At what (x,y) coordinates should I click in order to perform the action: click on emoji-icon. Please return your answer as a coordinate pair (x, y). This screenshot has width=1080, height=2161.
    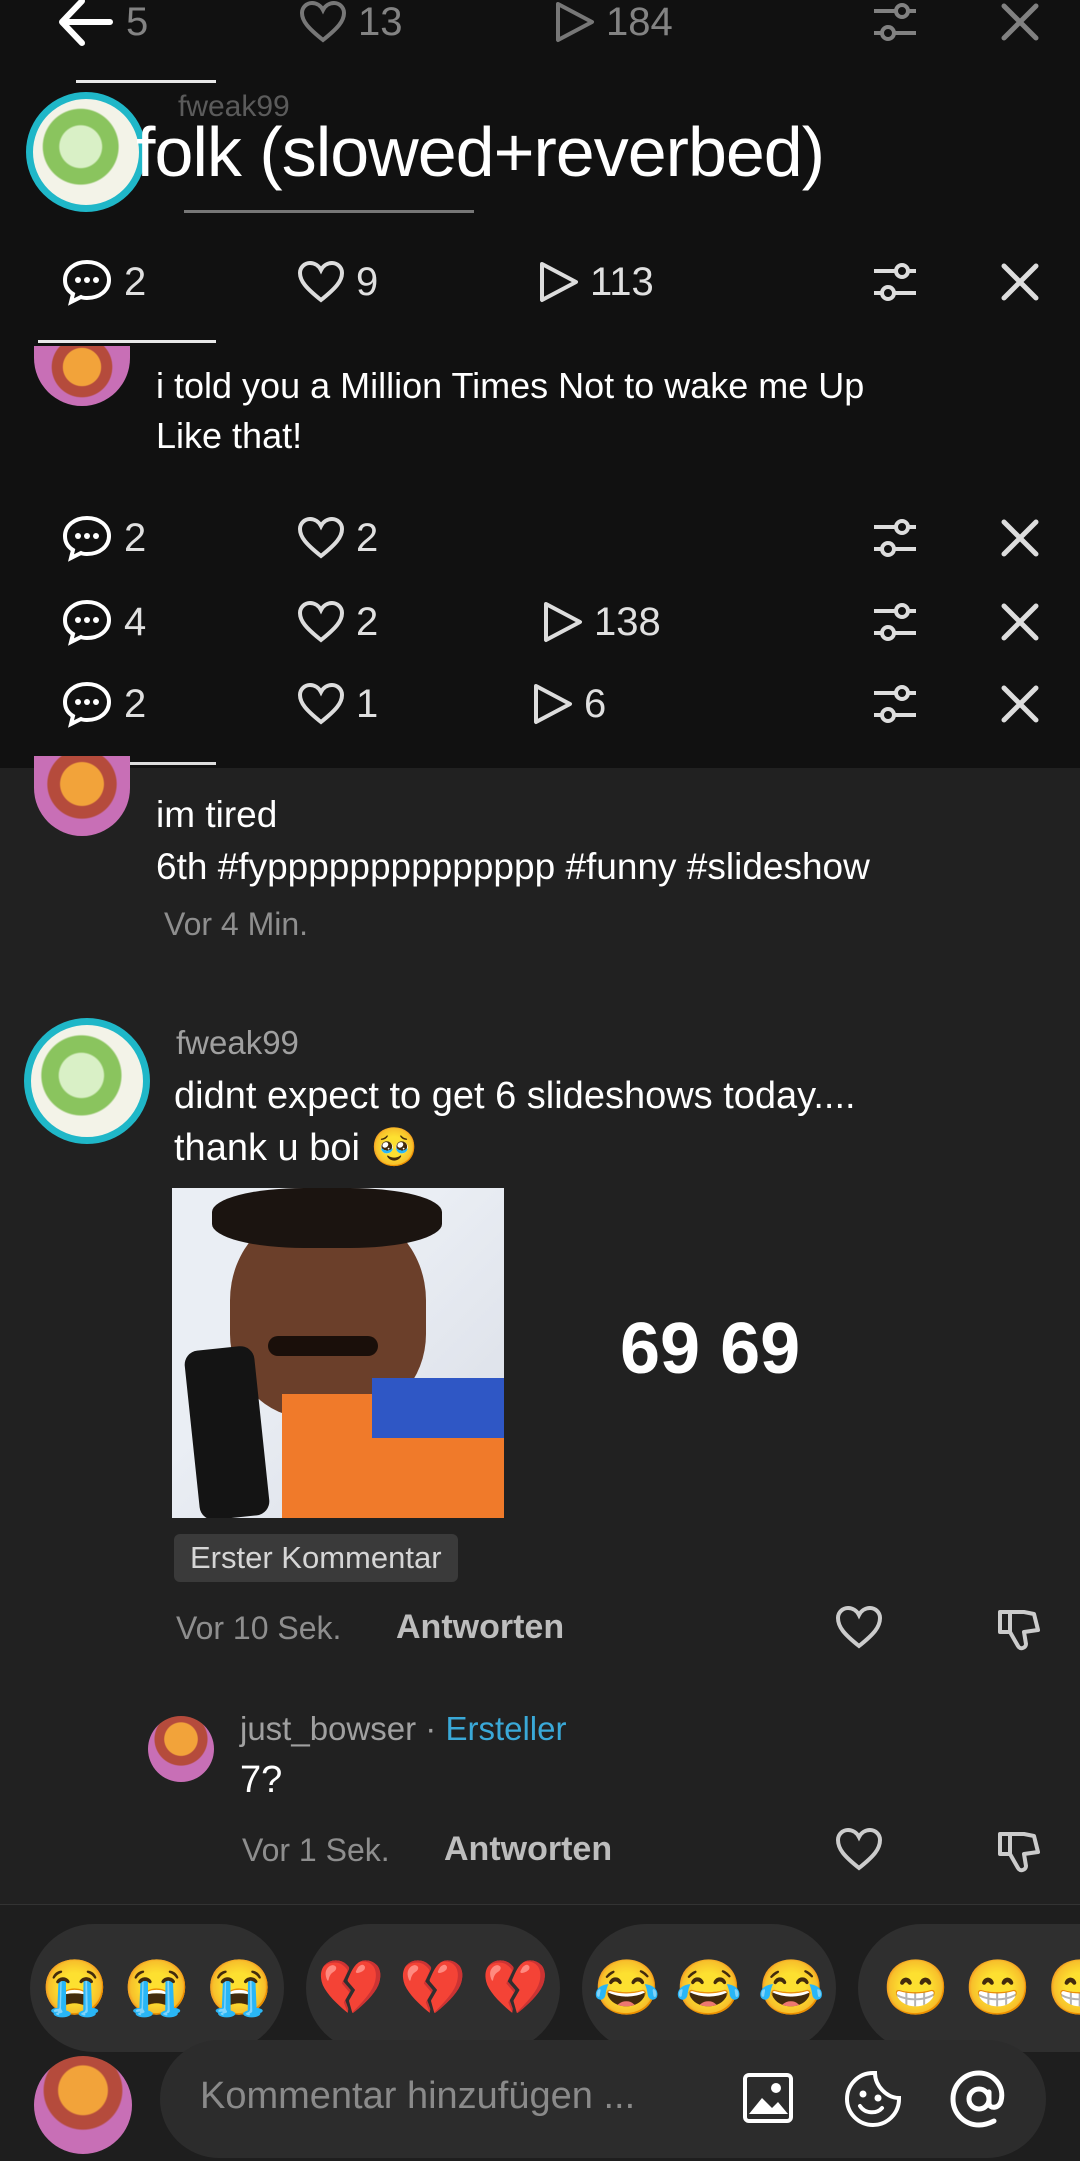
    Looking at the image, I should click on (873, 2101).